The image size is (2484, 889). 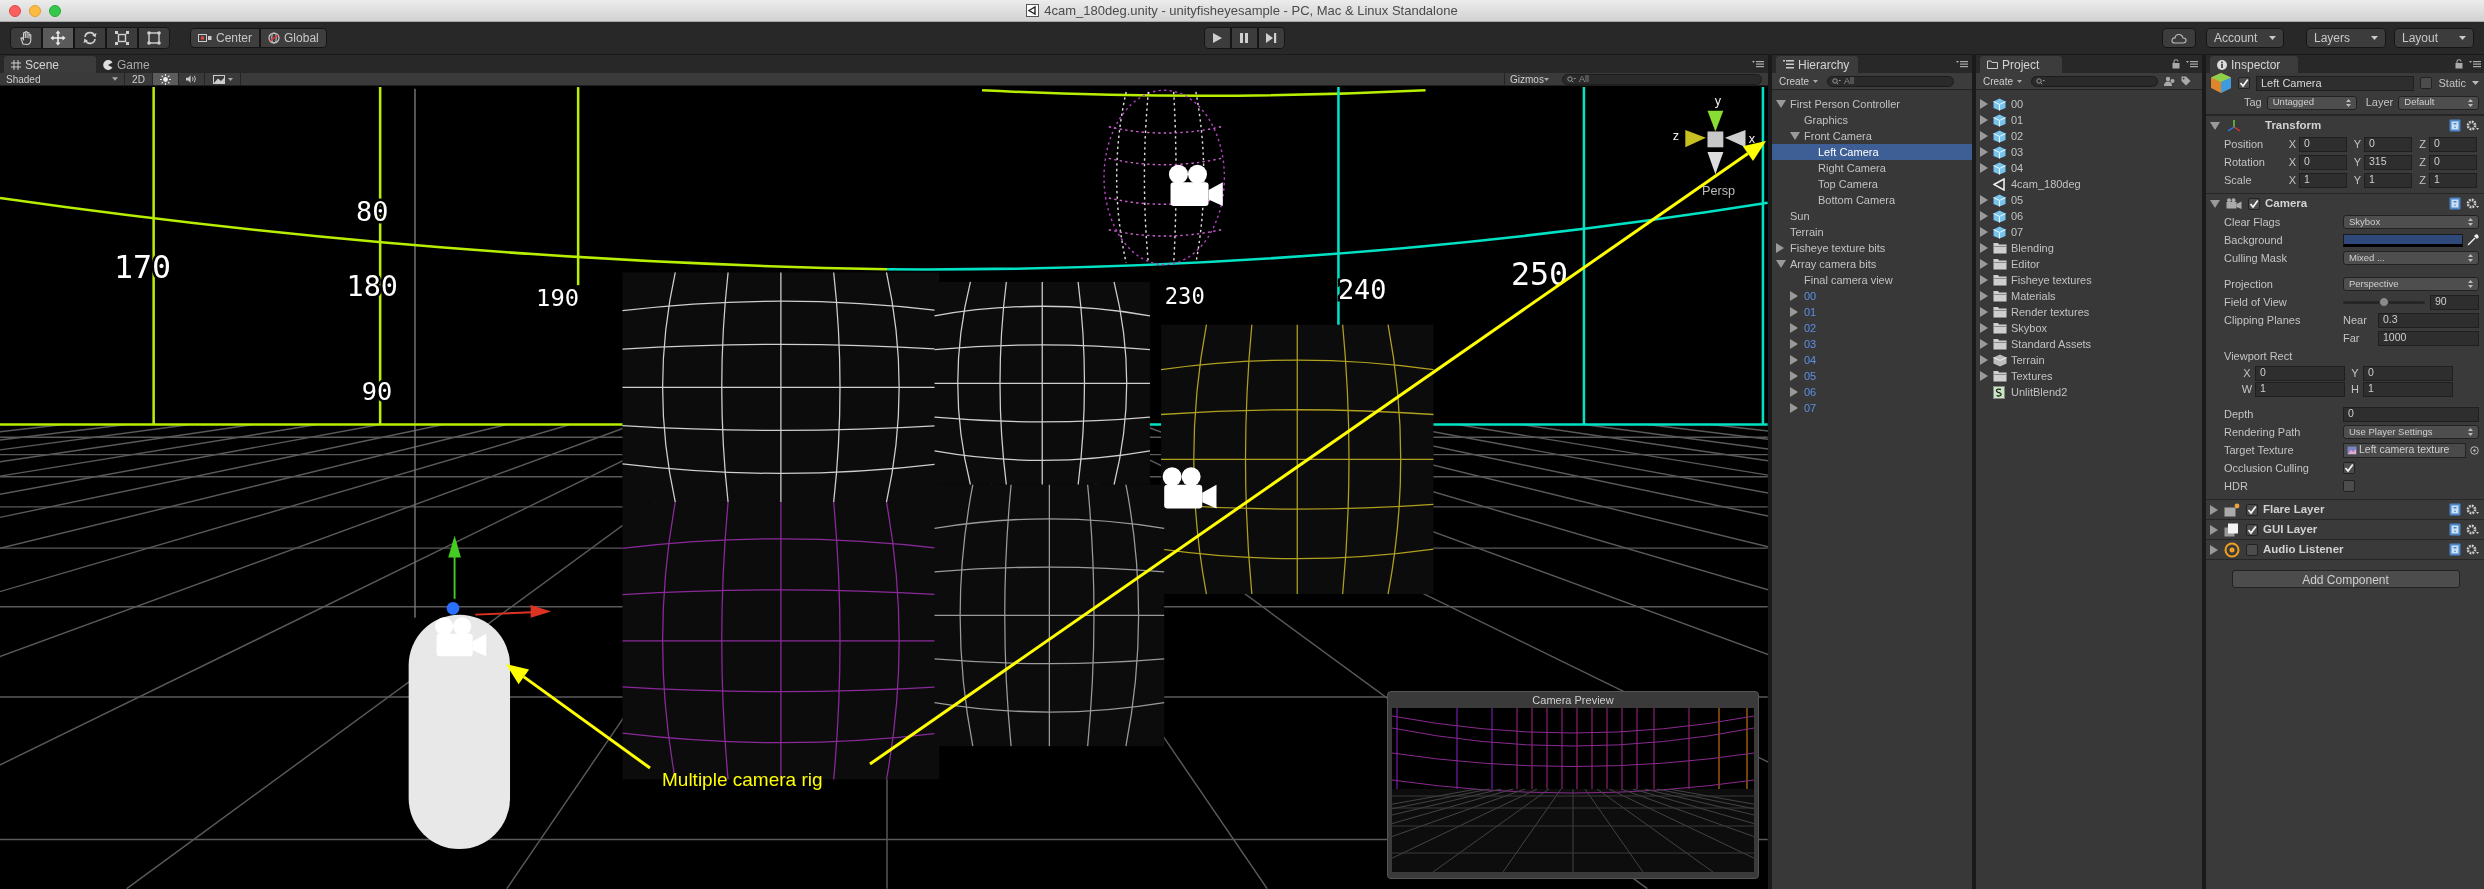 What do you see at coordinates (2017, 104) in the screenshot?
I see `asset-name: 00` at bounding box center [2017, 104].